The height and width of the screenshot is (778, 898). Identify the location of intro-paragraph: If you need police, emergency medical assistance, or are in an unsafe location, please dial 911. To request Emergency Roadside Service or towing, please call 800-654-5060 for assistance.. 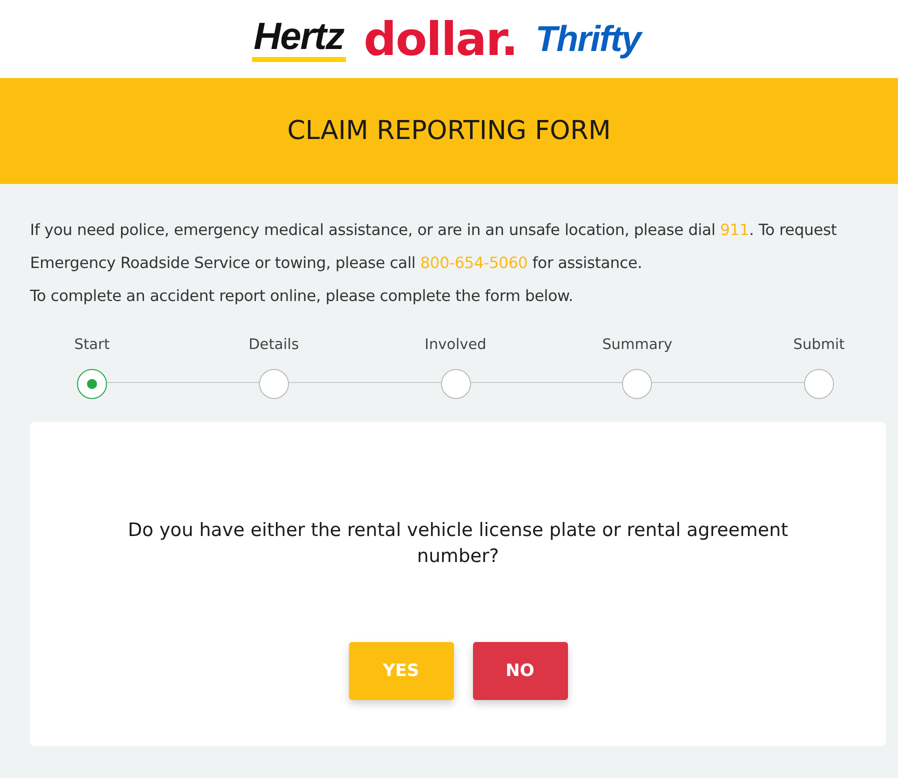
(434, 247).